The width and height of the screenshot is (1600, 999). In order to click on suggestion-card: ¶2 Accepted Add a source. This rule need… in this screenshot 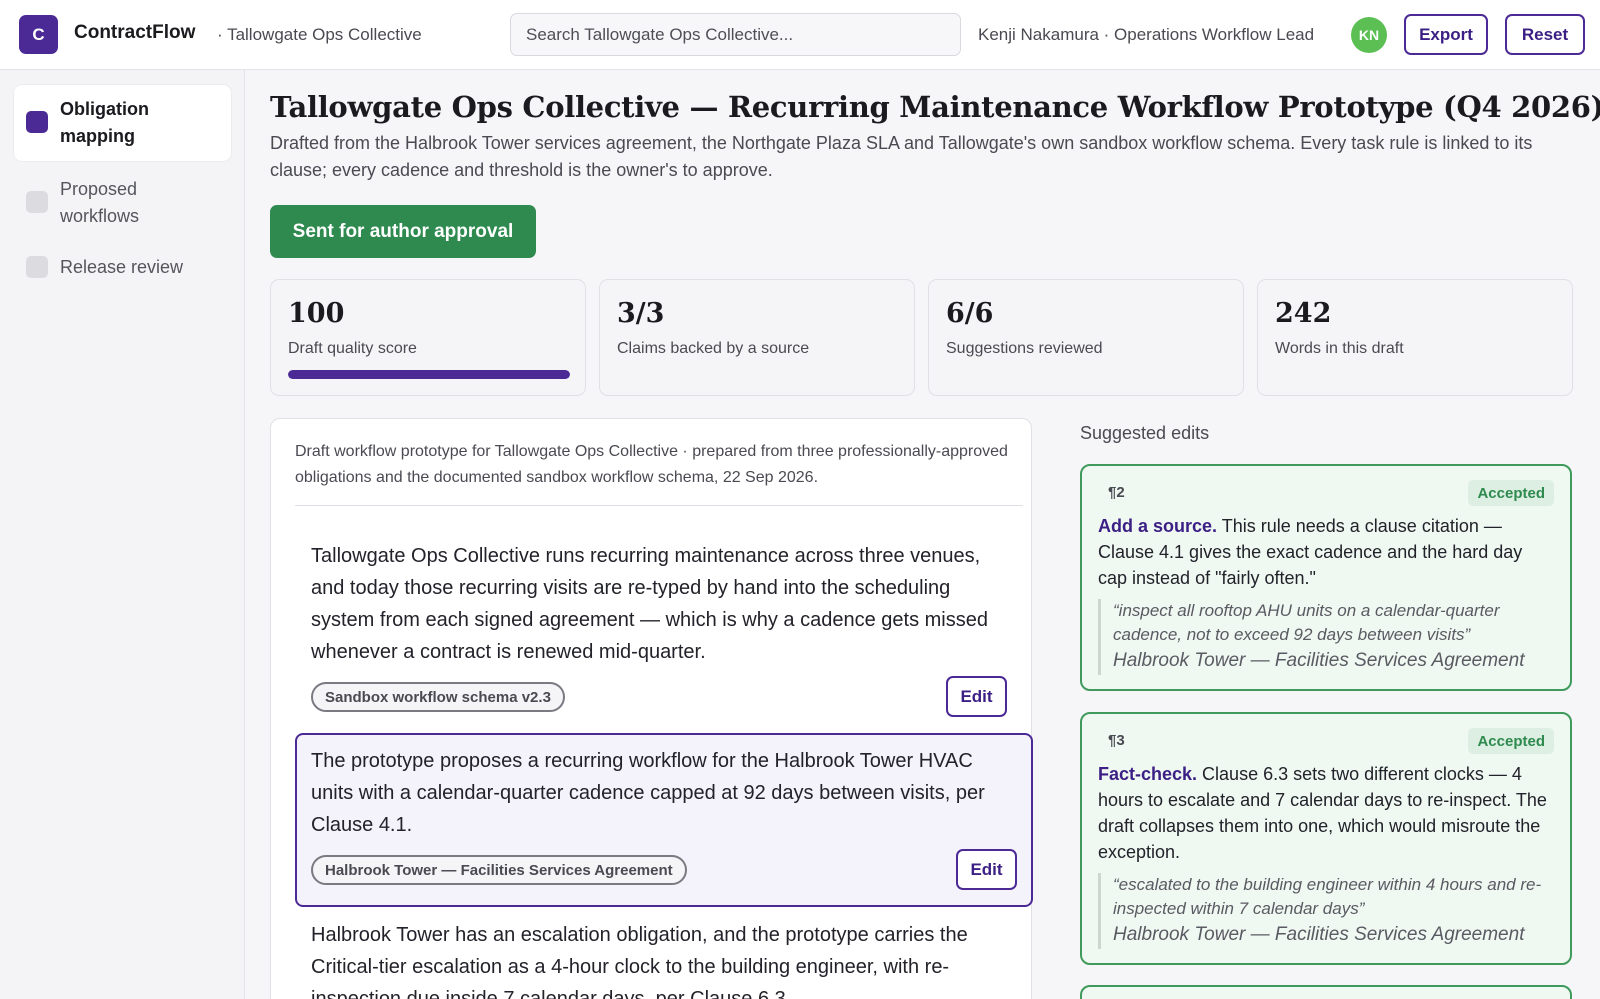, I will do `click(1326, 577)`.